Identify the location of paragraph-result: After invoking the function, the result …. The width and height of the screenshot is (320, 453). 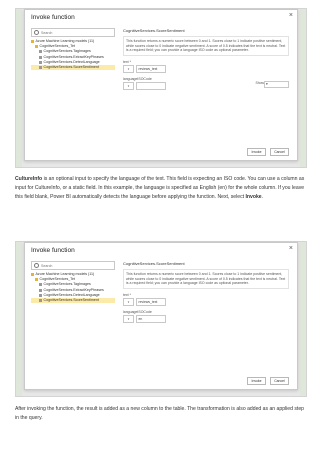
(160, 414).